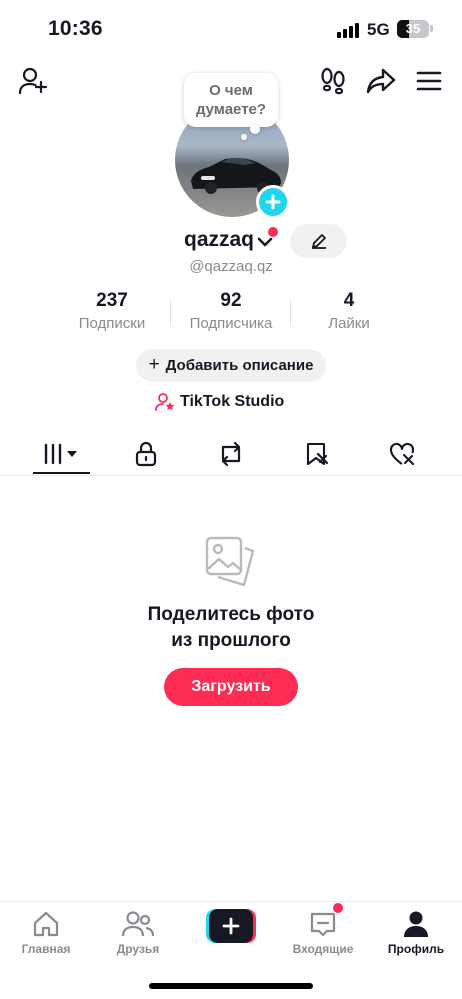  I want to click on home-icon, so click(46, 924).